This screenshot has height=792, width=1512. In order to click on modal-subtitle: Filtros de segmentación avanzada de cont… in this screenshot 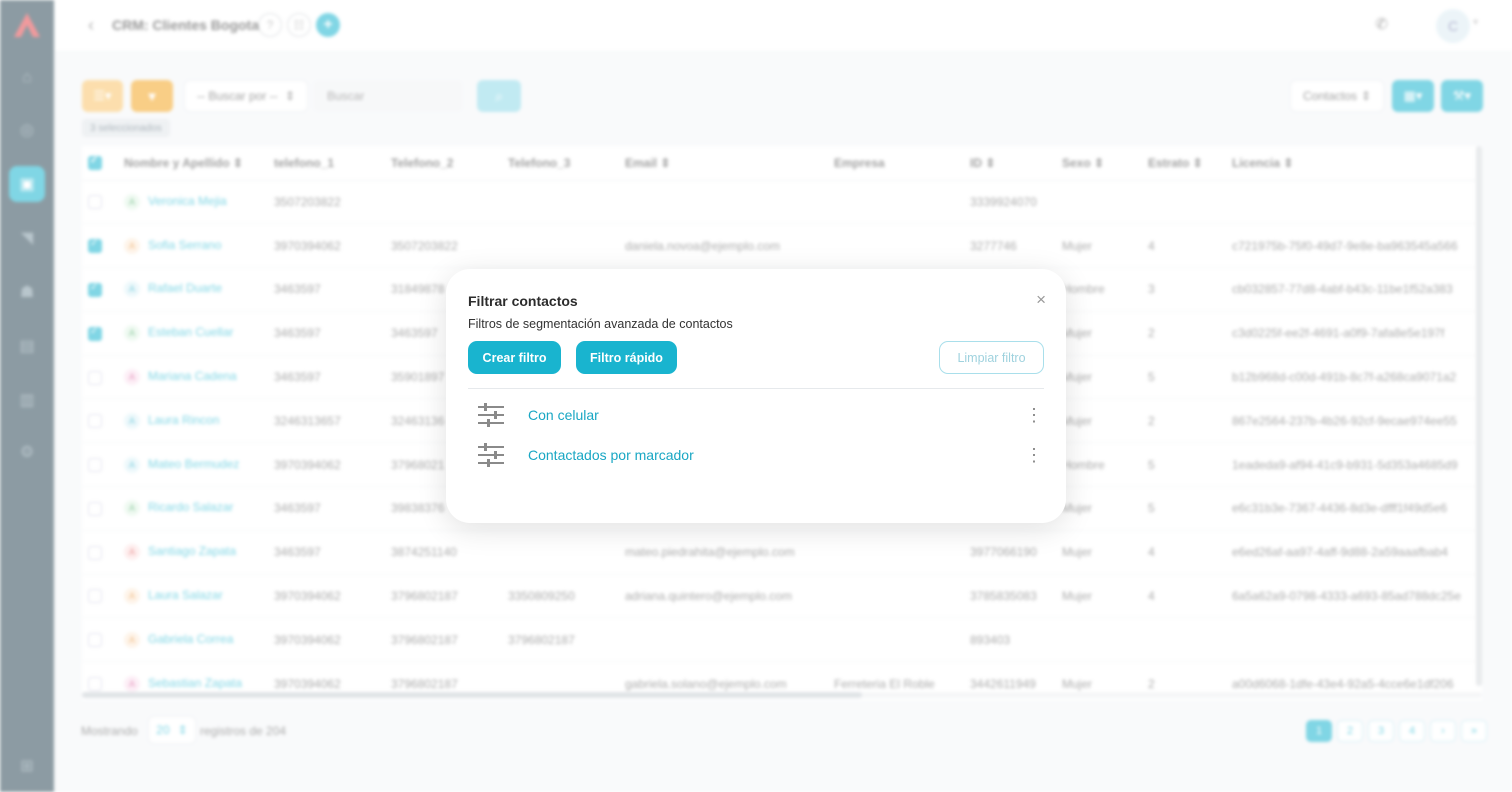, I will do `click(600, 324)`.